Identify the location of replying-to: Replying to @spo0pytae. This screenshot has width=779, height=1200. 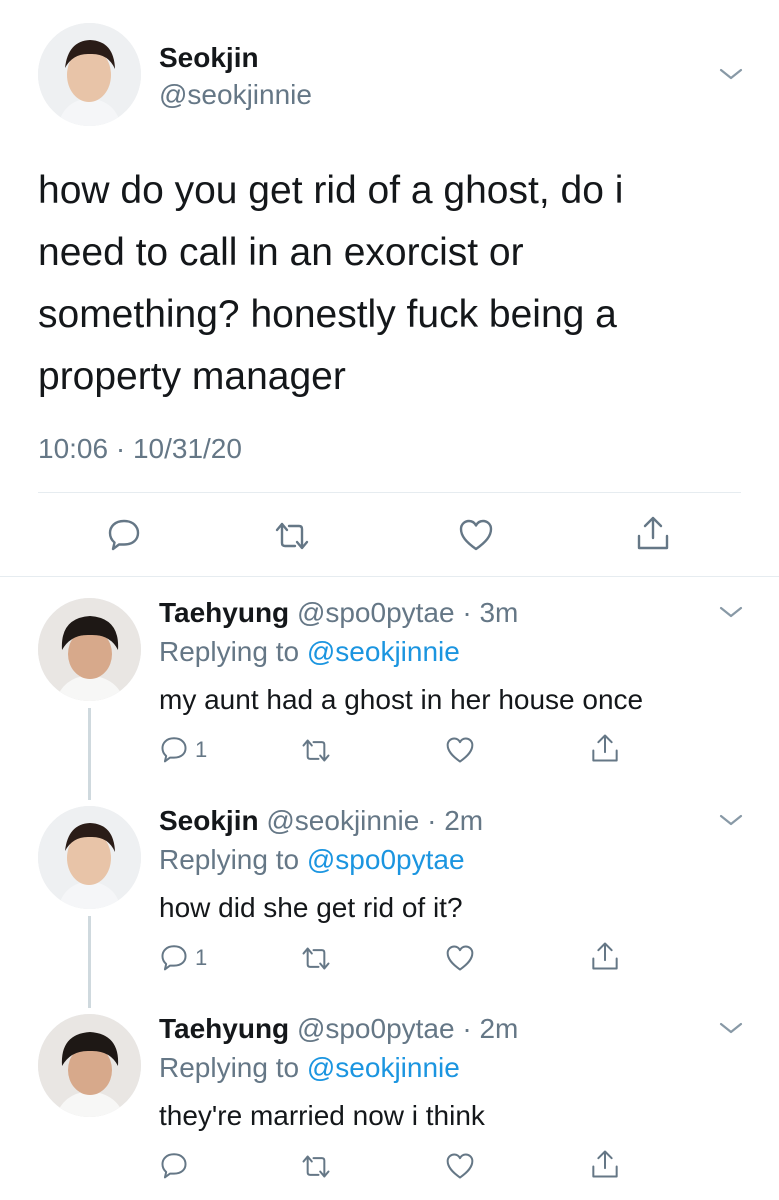
(312, 860).